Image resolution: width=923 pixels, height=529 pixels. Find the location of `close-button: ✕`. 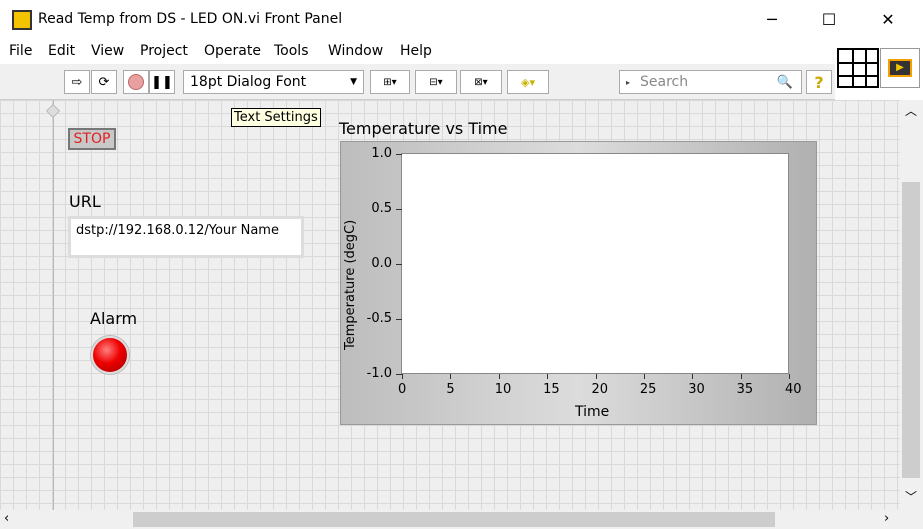

close-button: ✕ is located at coordinates (888, 20).